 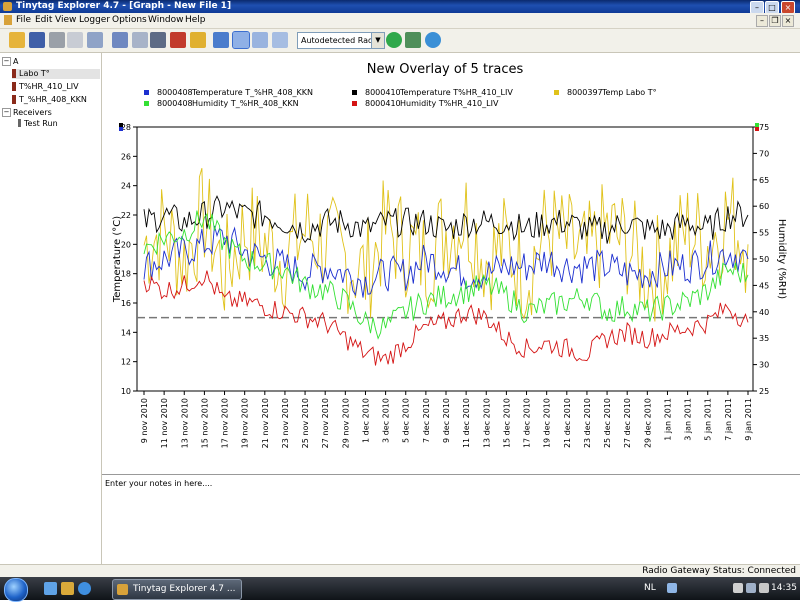 I want to click on ie-icon, so click(x=84, y=588).